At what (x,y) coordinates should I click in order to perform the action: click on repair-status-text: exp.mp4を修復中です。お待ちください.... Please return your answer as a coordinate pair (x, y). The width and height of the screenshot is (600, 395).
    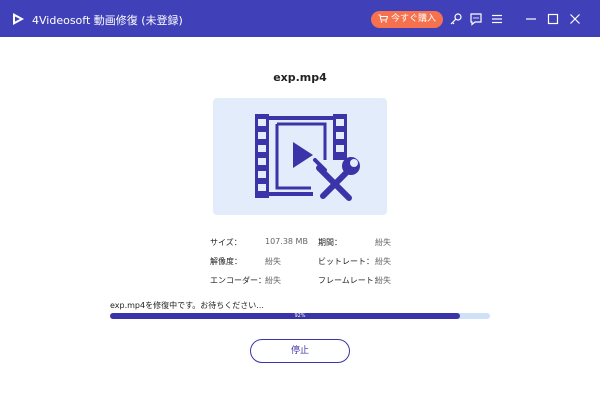
    Looking at the image, I should click on (187, 305).